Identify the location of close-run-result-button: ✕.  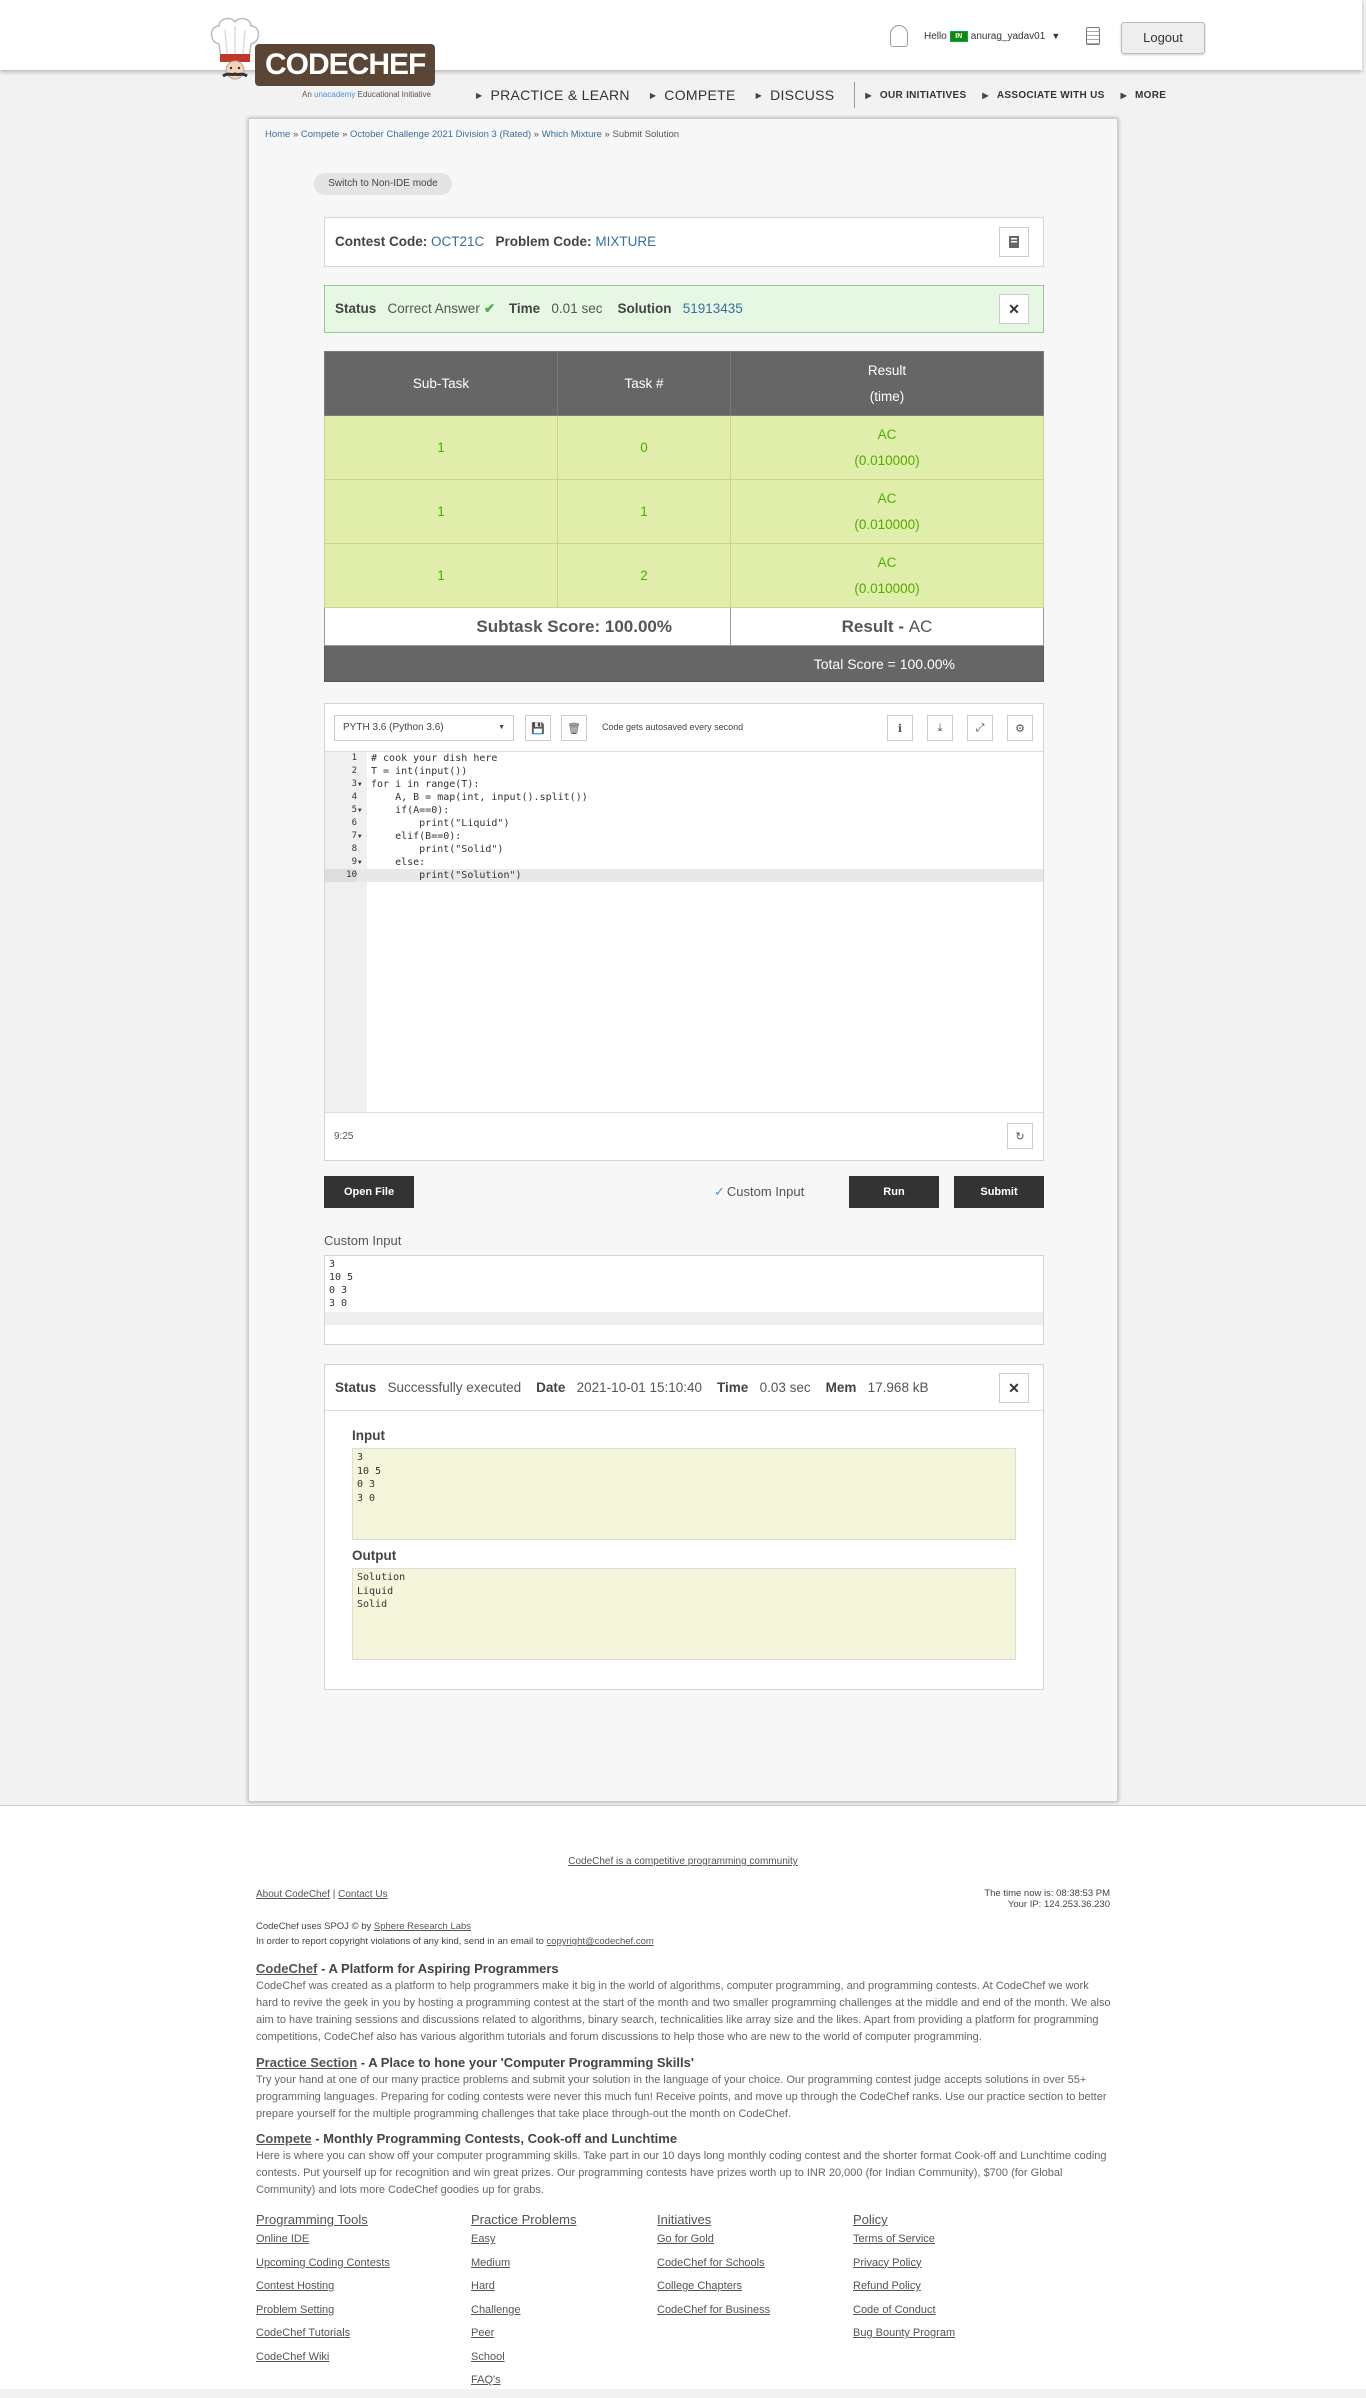
(1014, 1388).